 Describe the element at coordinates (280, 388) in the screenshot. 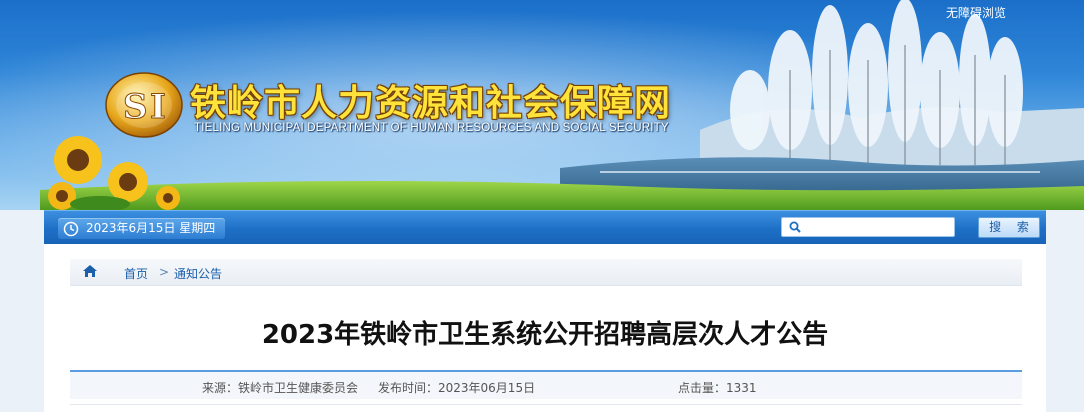

I see `article-source: 来源：铁岭市卫生健康委员会` at that location.